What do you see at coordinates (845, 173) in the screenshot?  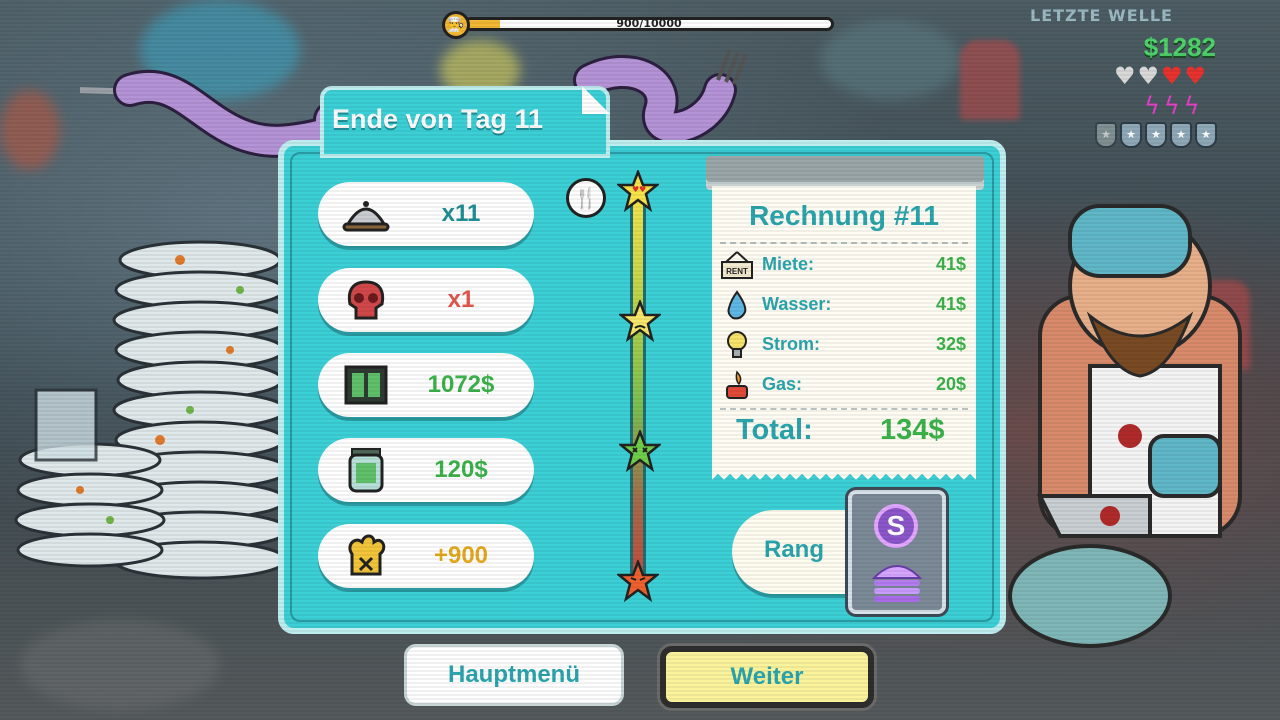 I see `receipt-clip` at bounding box center [845, 173].